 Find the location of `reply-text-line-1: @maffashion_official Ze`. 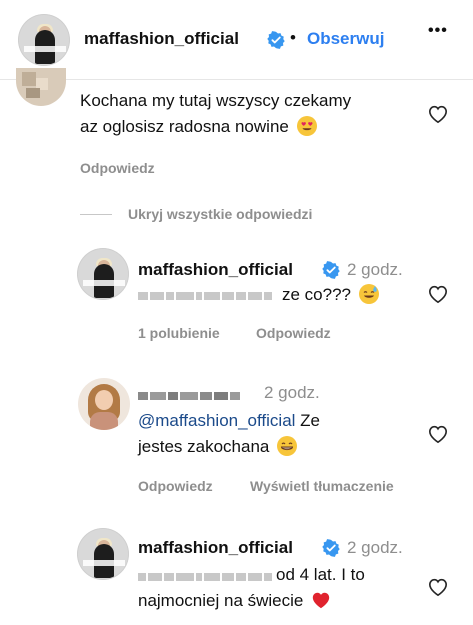

reply-text-line-1: @maffashion_official Ze is located at coordinates (278, 421).